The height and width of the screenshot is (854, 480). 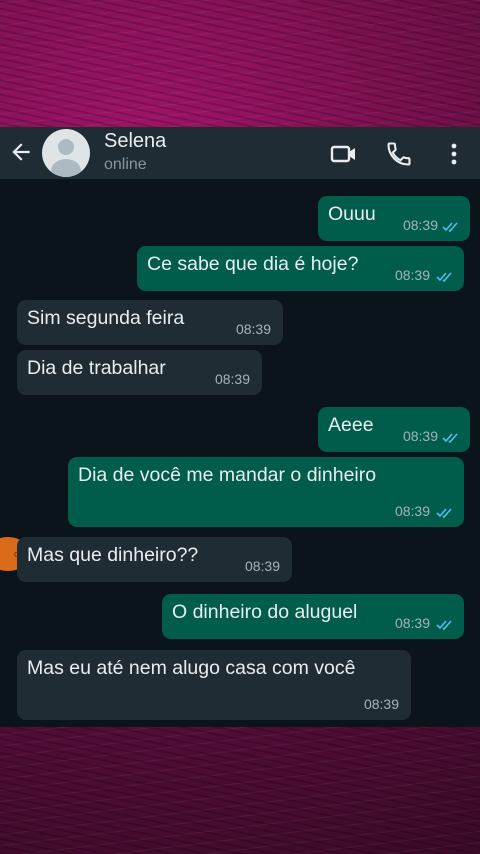 What do you see at coordinates (265, 612) in the screenshot?
I see `message-text: O dinheiro do aluguel` at bounding box center [265, 612].